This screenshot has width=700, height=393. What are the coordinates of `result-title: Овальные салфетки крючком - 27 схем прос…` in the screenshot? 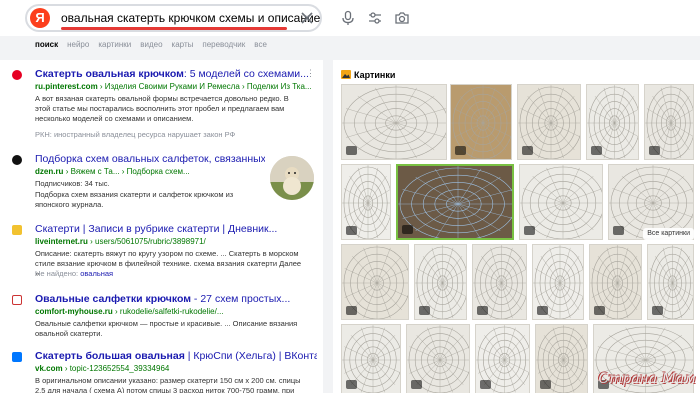 It's located at (176, 299).